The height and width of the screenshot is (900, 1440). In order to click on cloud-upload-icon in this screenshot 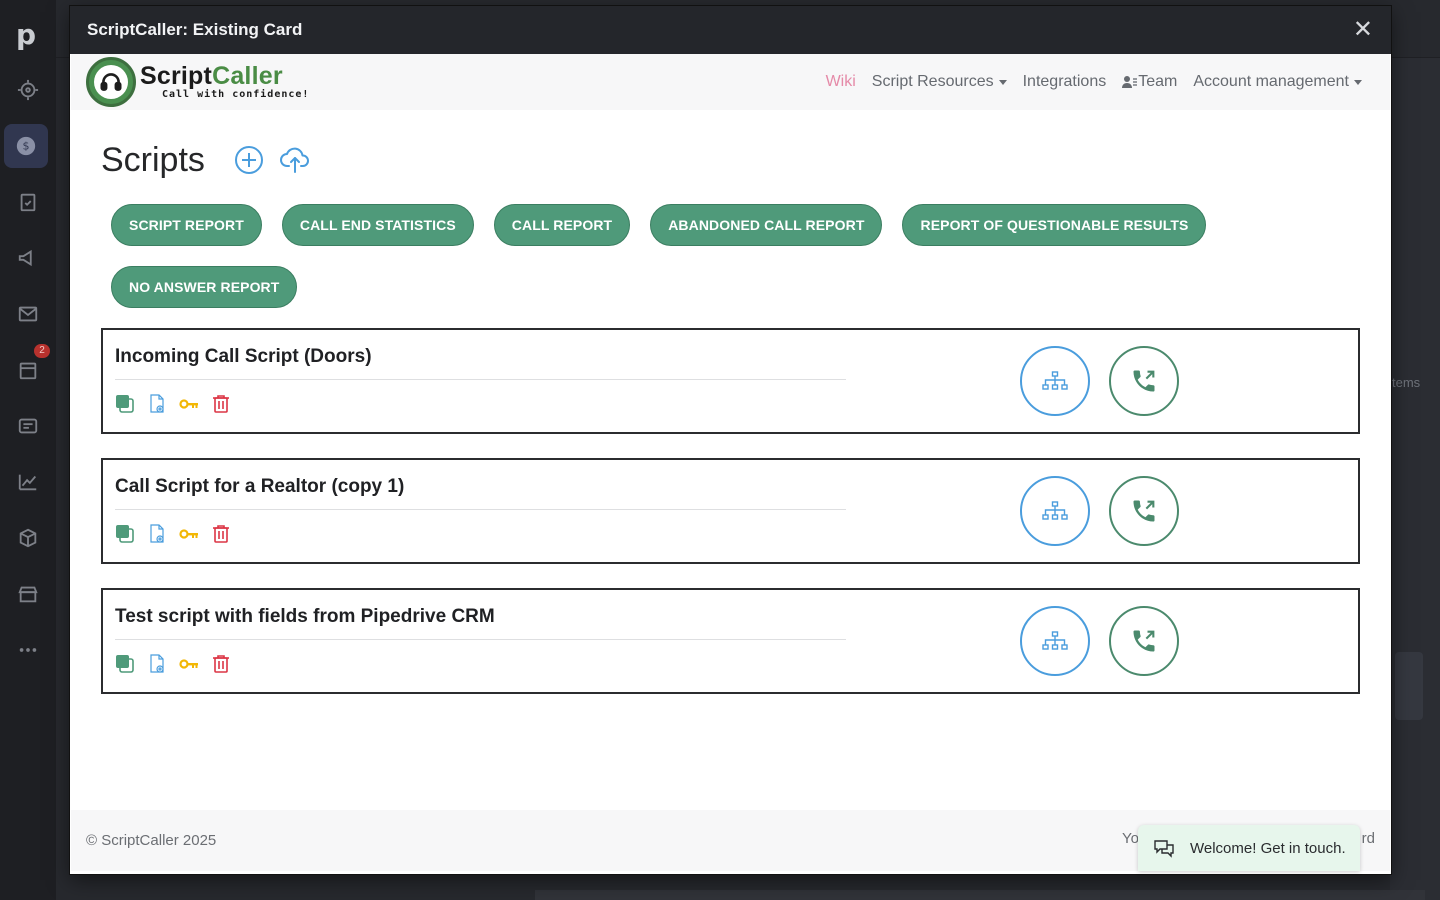, I will do `click(295, 160)`.